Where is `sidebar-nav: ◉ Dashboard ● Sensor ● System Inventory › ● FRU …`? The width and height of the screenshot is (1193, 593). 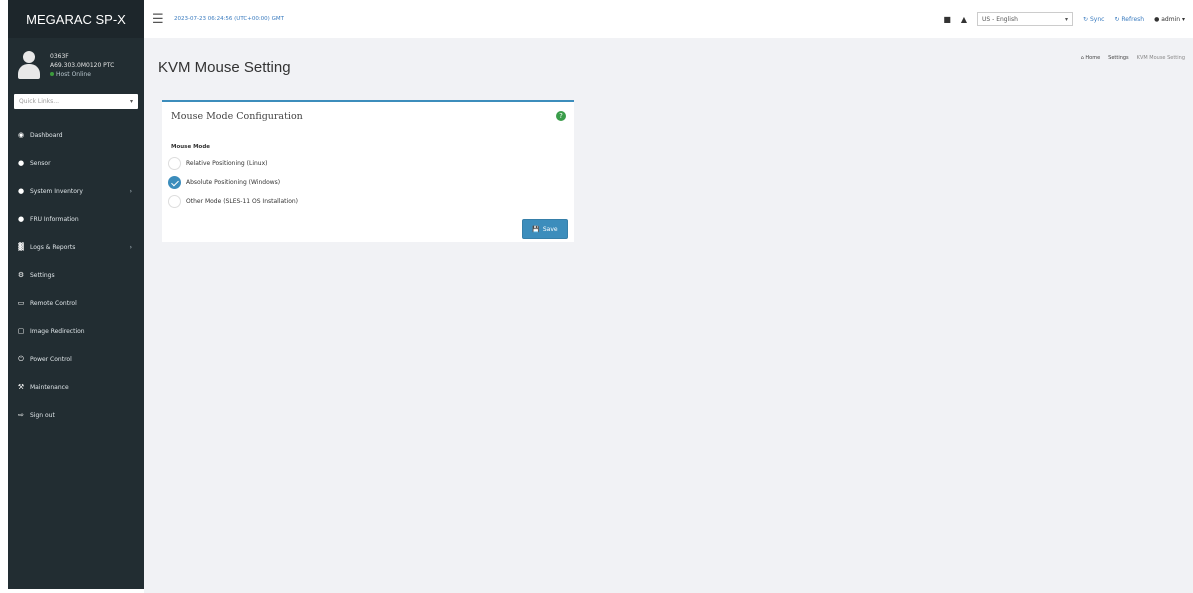
sidebar-nav: ◉ Dashboard ● Sensor ● System Inventory › ● FRU … is located at coordinates (76, 275).